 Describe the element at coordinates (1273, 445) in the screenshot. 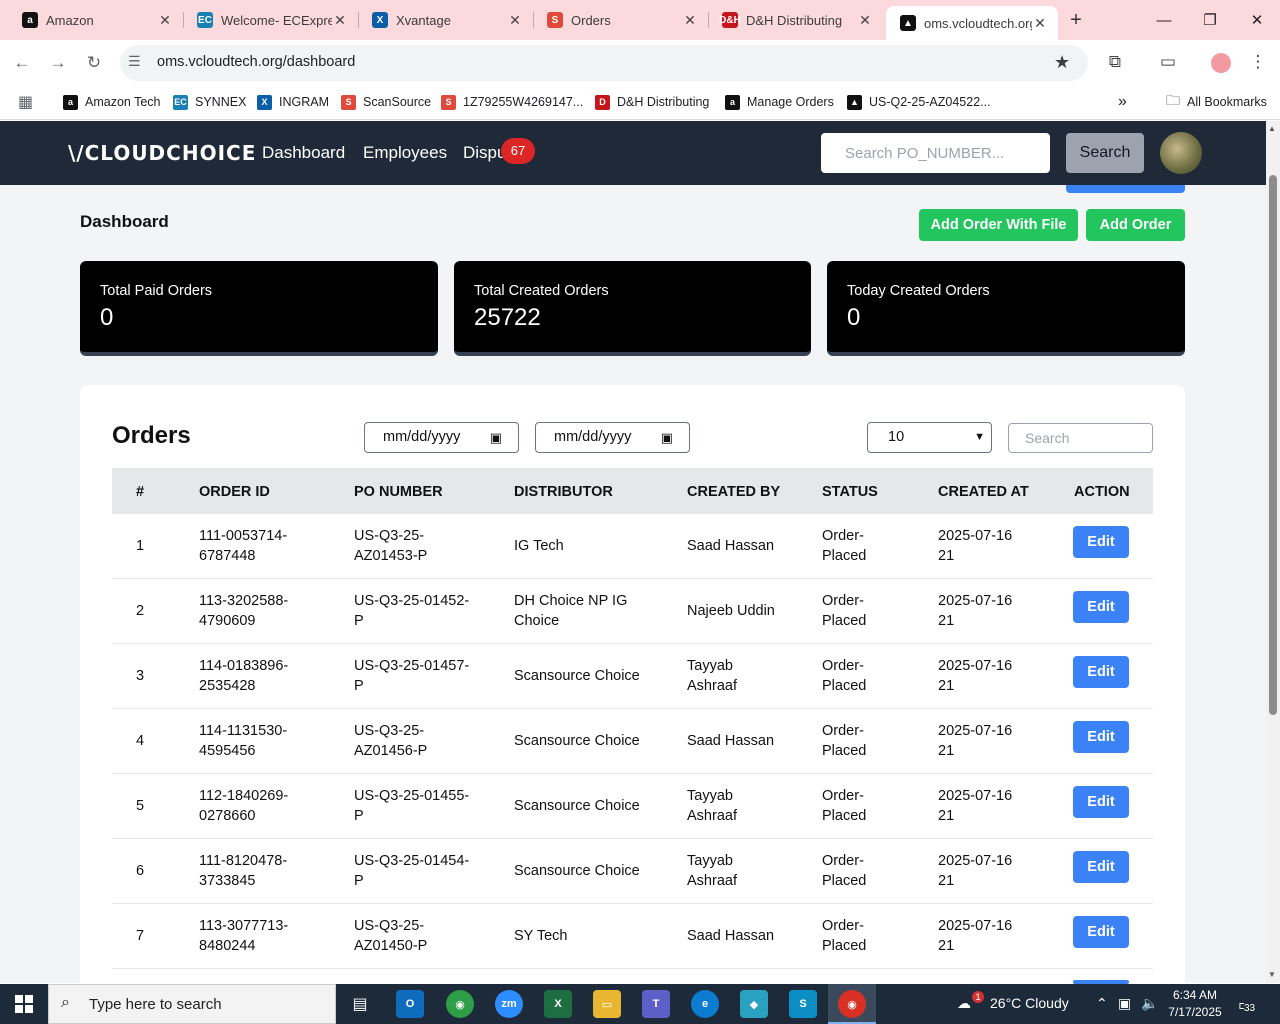

I see `scrollbar-thumb` at that location.